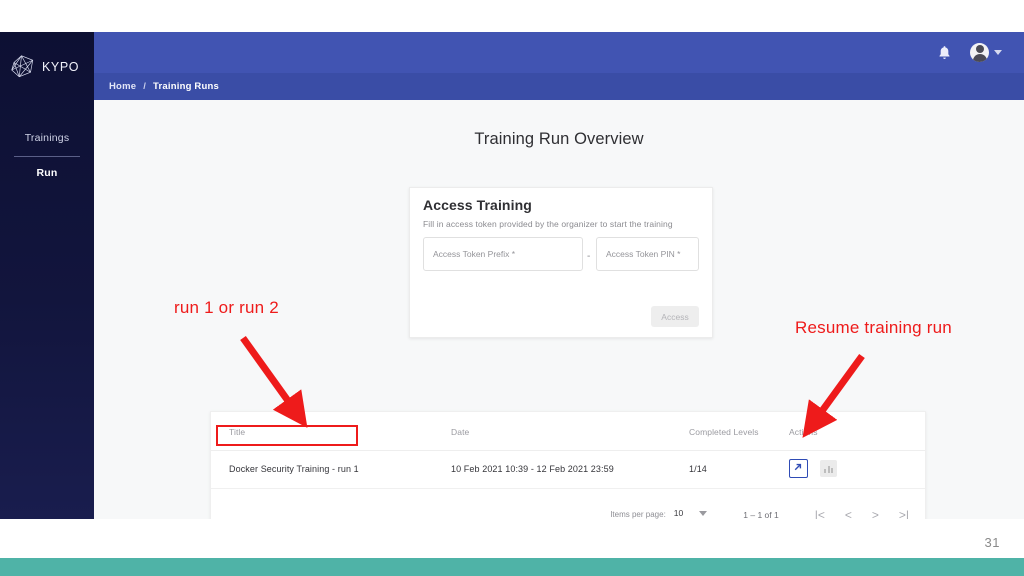 The height and width of the screenshot is (576, 1024). What do you see at coordinates (904, 514) in the screenshot?
I see `last-page-icon: >|` at bounding box center [904, 514].